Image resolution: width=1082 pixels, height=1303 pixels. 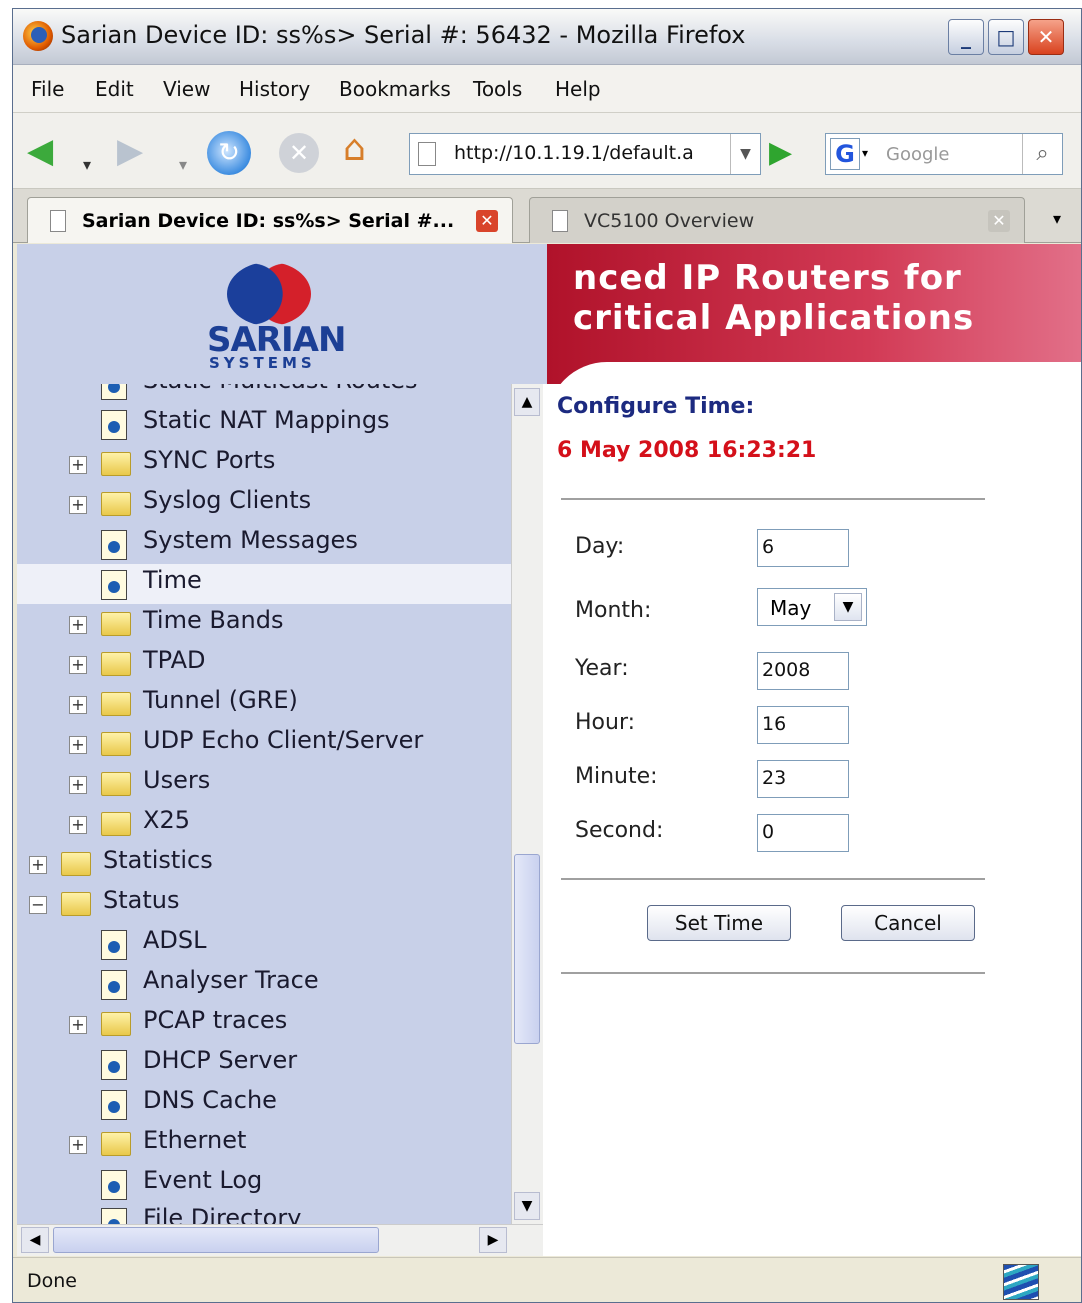 What do you see at coordinates (616, 776) in the screenshot?
I see `minute-label: Minute:` at bounding box center [616, 776].